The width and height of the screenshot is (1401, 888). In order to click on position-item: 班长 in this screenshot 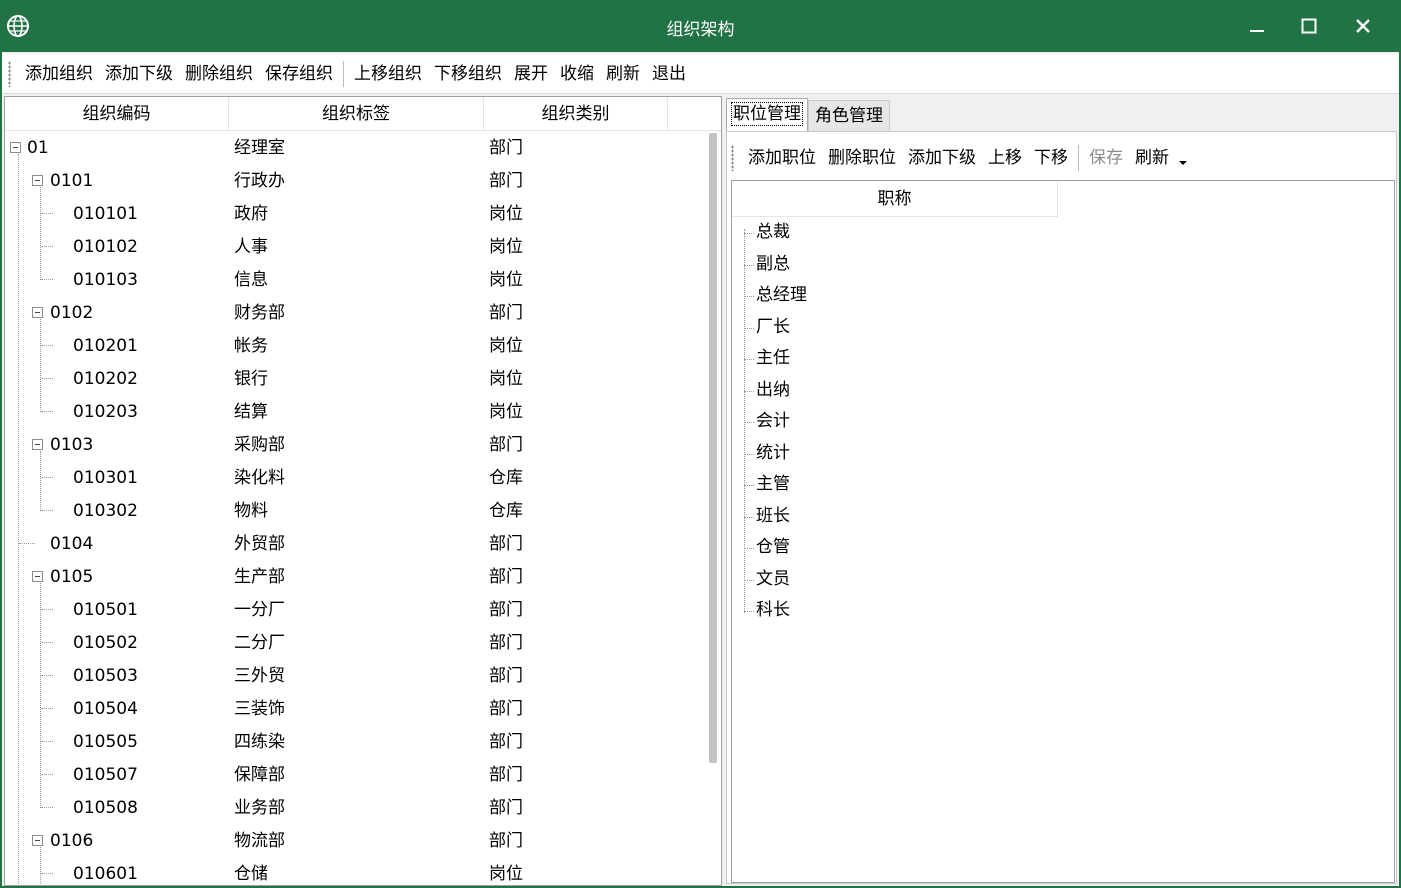, I will do `click(773, 516)`.